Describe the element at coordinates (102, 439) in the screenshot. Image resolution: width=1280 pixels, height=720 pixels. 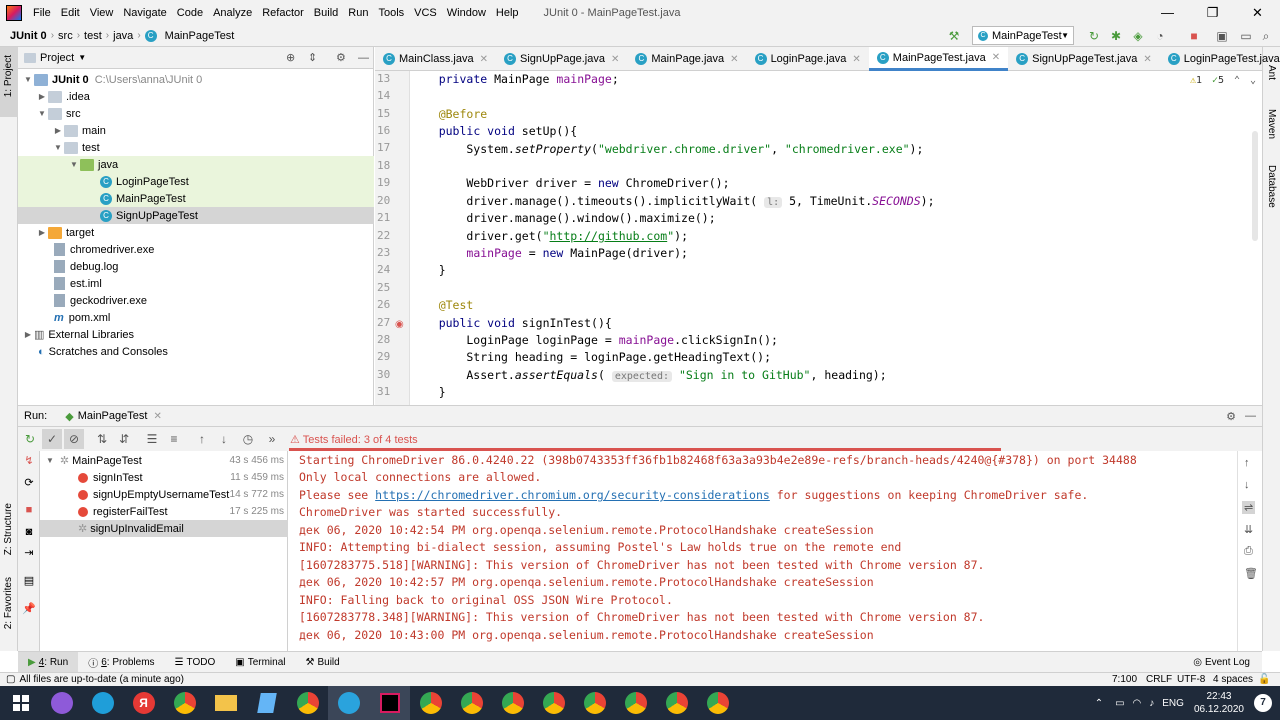
I see `sort-alpha-icon: ⇅` at that location.